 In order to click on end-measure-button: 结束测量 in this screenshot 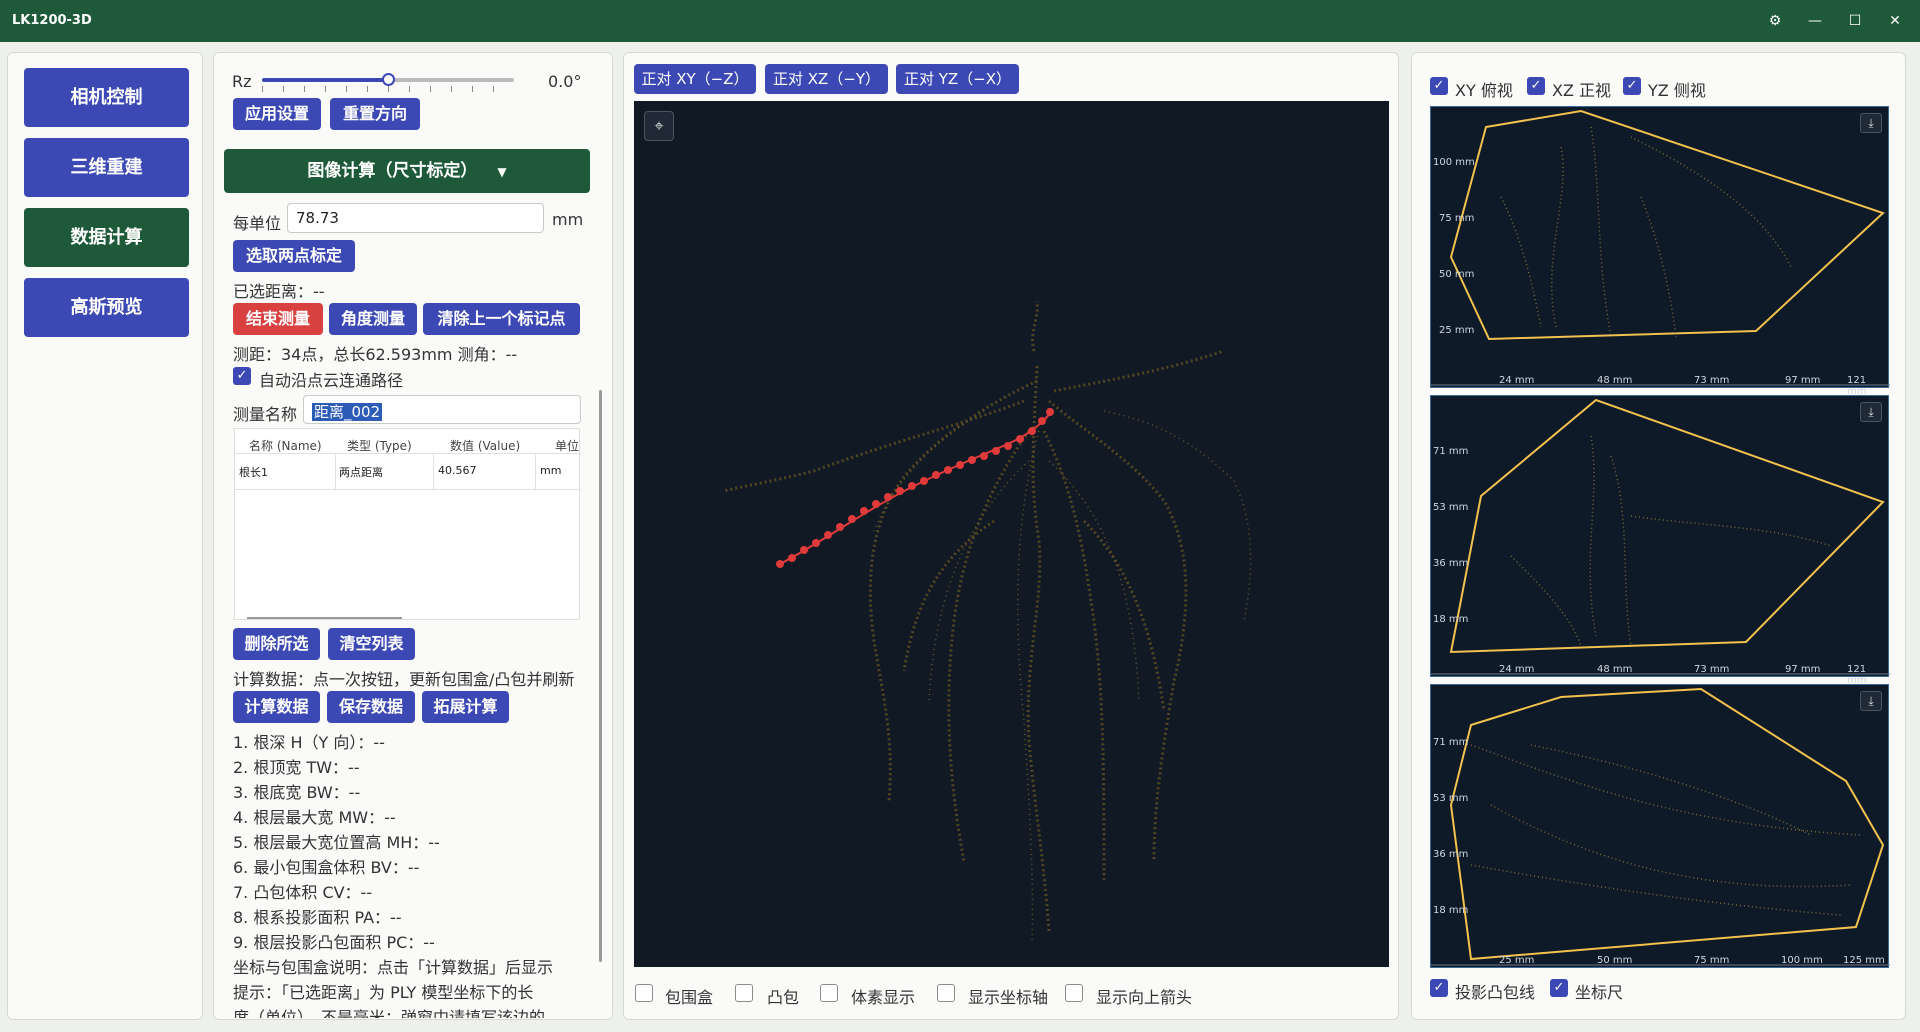, I will do `click(278, 319)`.